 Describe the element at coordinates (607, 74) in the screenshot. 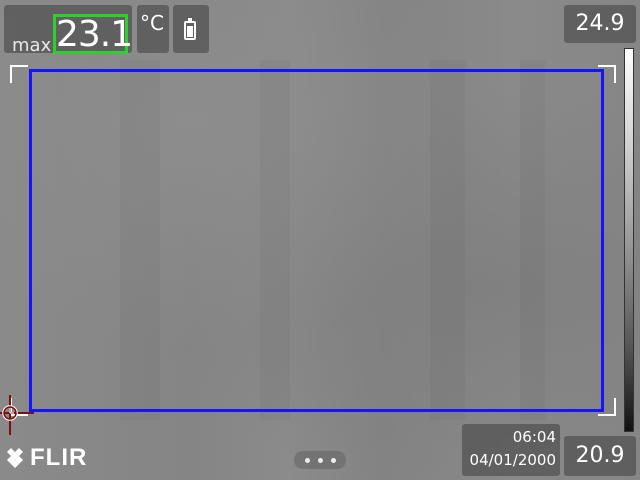

I see `frame-corner-top-right` at that location.